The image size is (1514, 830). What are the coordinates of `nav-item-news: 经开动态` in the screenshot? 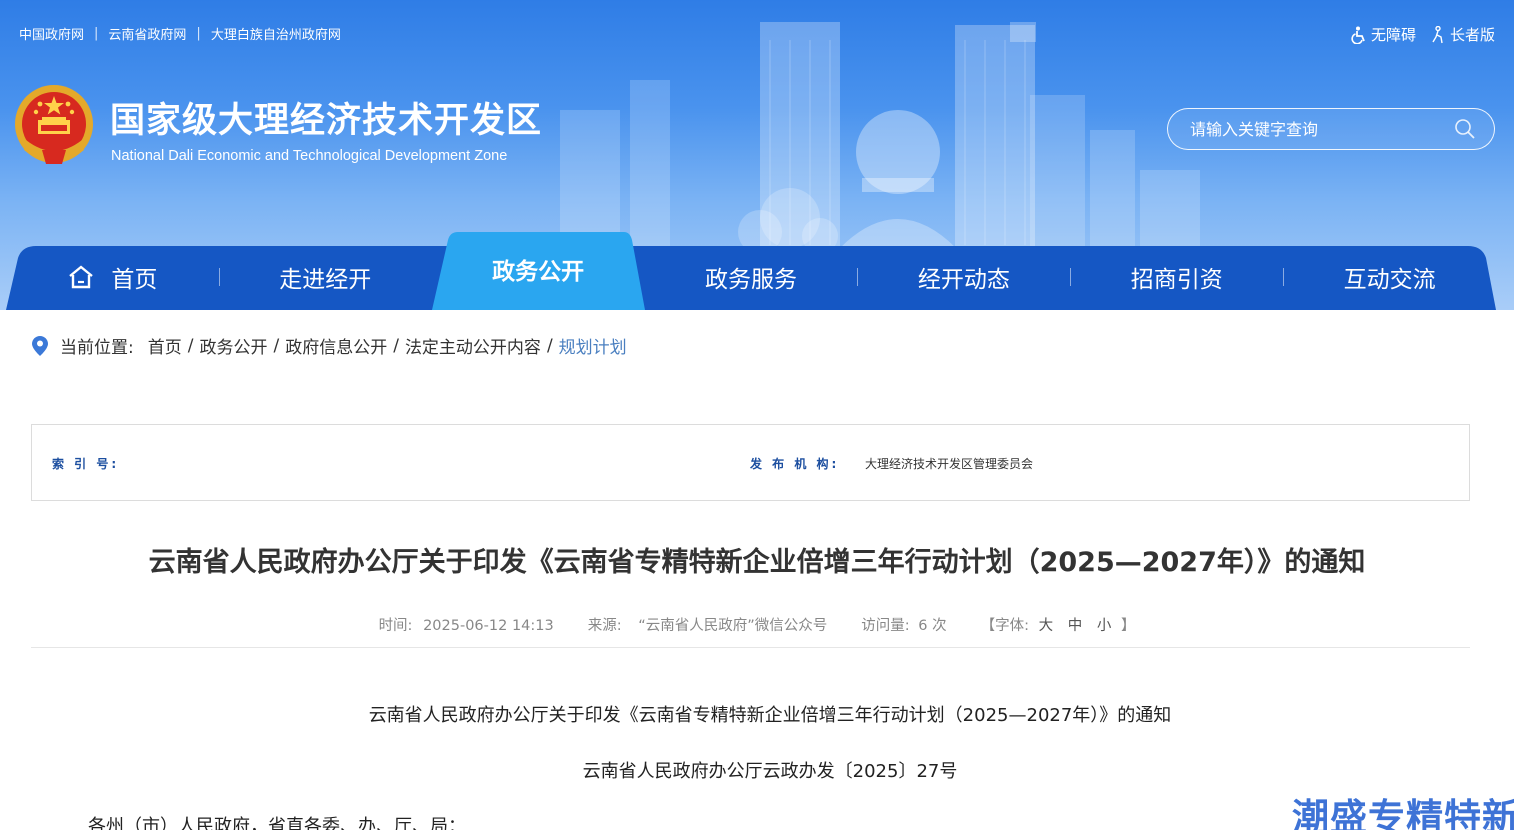 It's located at (963, 277).